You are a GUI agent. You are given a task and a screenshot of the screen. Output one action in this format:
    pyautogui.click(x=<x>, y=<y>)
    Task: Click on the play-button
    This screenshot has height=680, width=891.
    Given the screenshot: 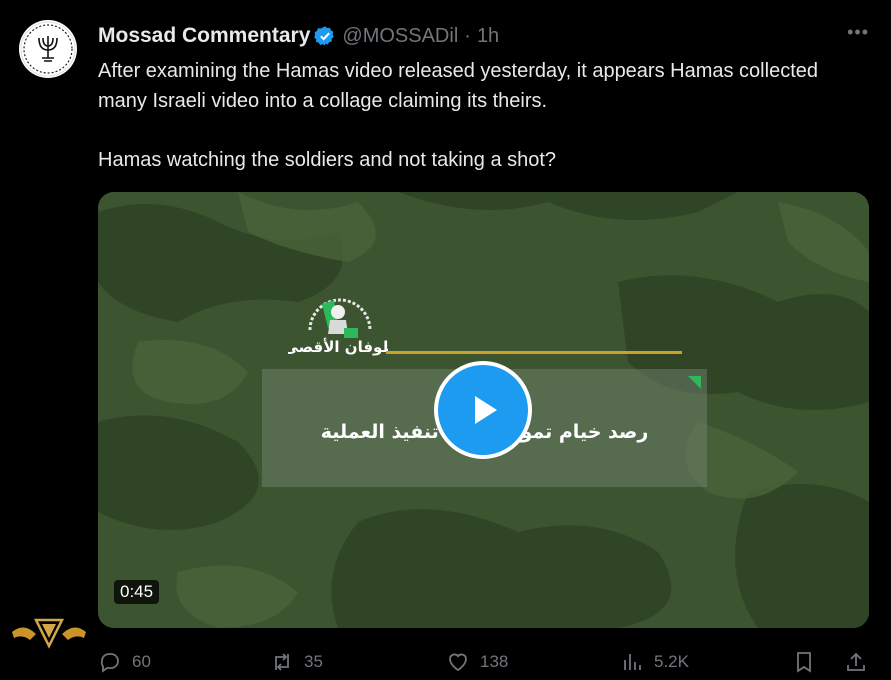 What is the action you would take?
    pyautogui.click(x=483, y=410)
    